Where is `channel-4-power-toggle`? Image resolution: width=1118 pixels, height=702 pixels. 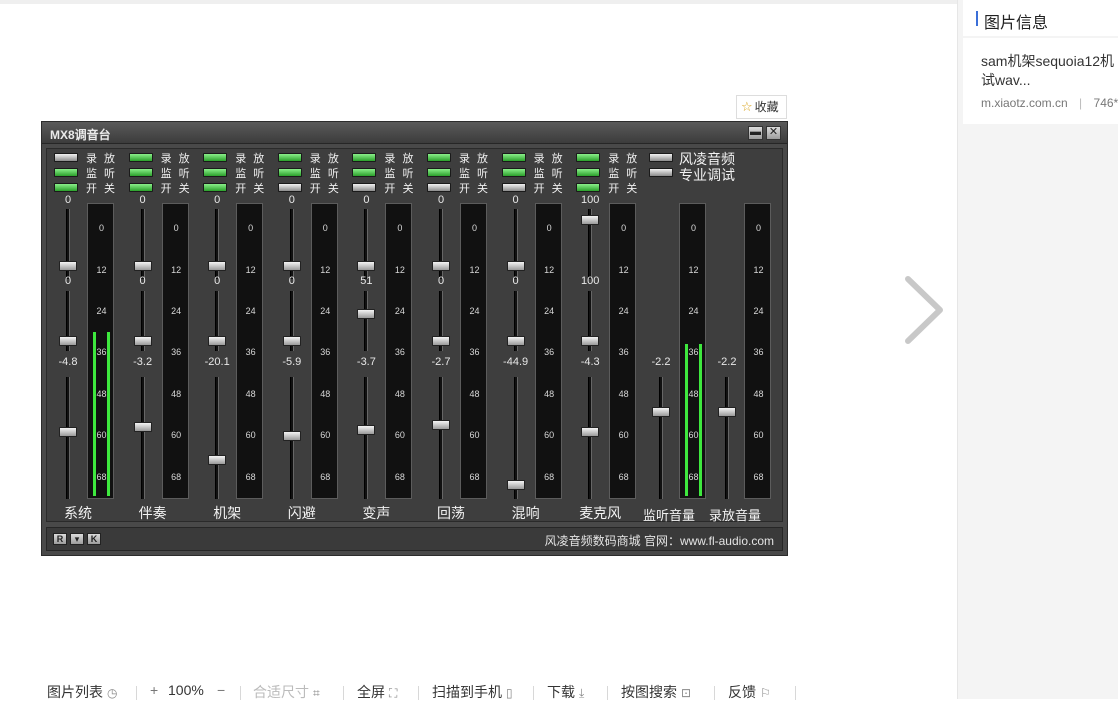
channel-4-power-toggle is located at coordinates (289, 187).